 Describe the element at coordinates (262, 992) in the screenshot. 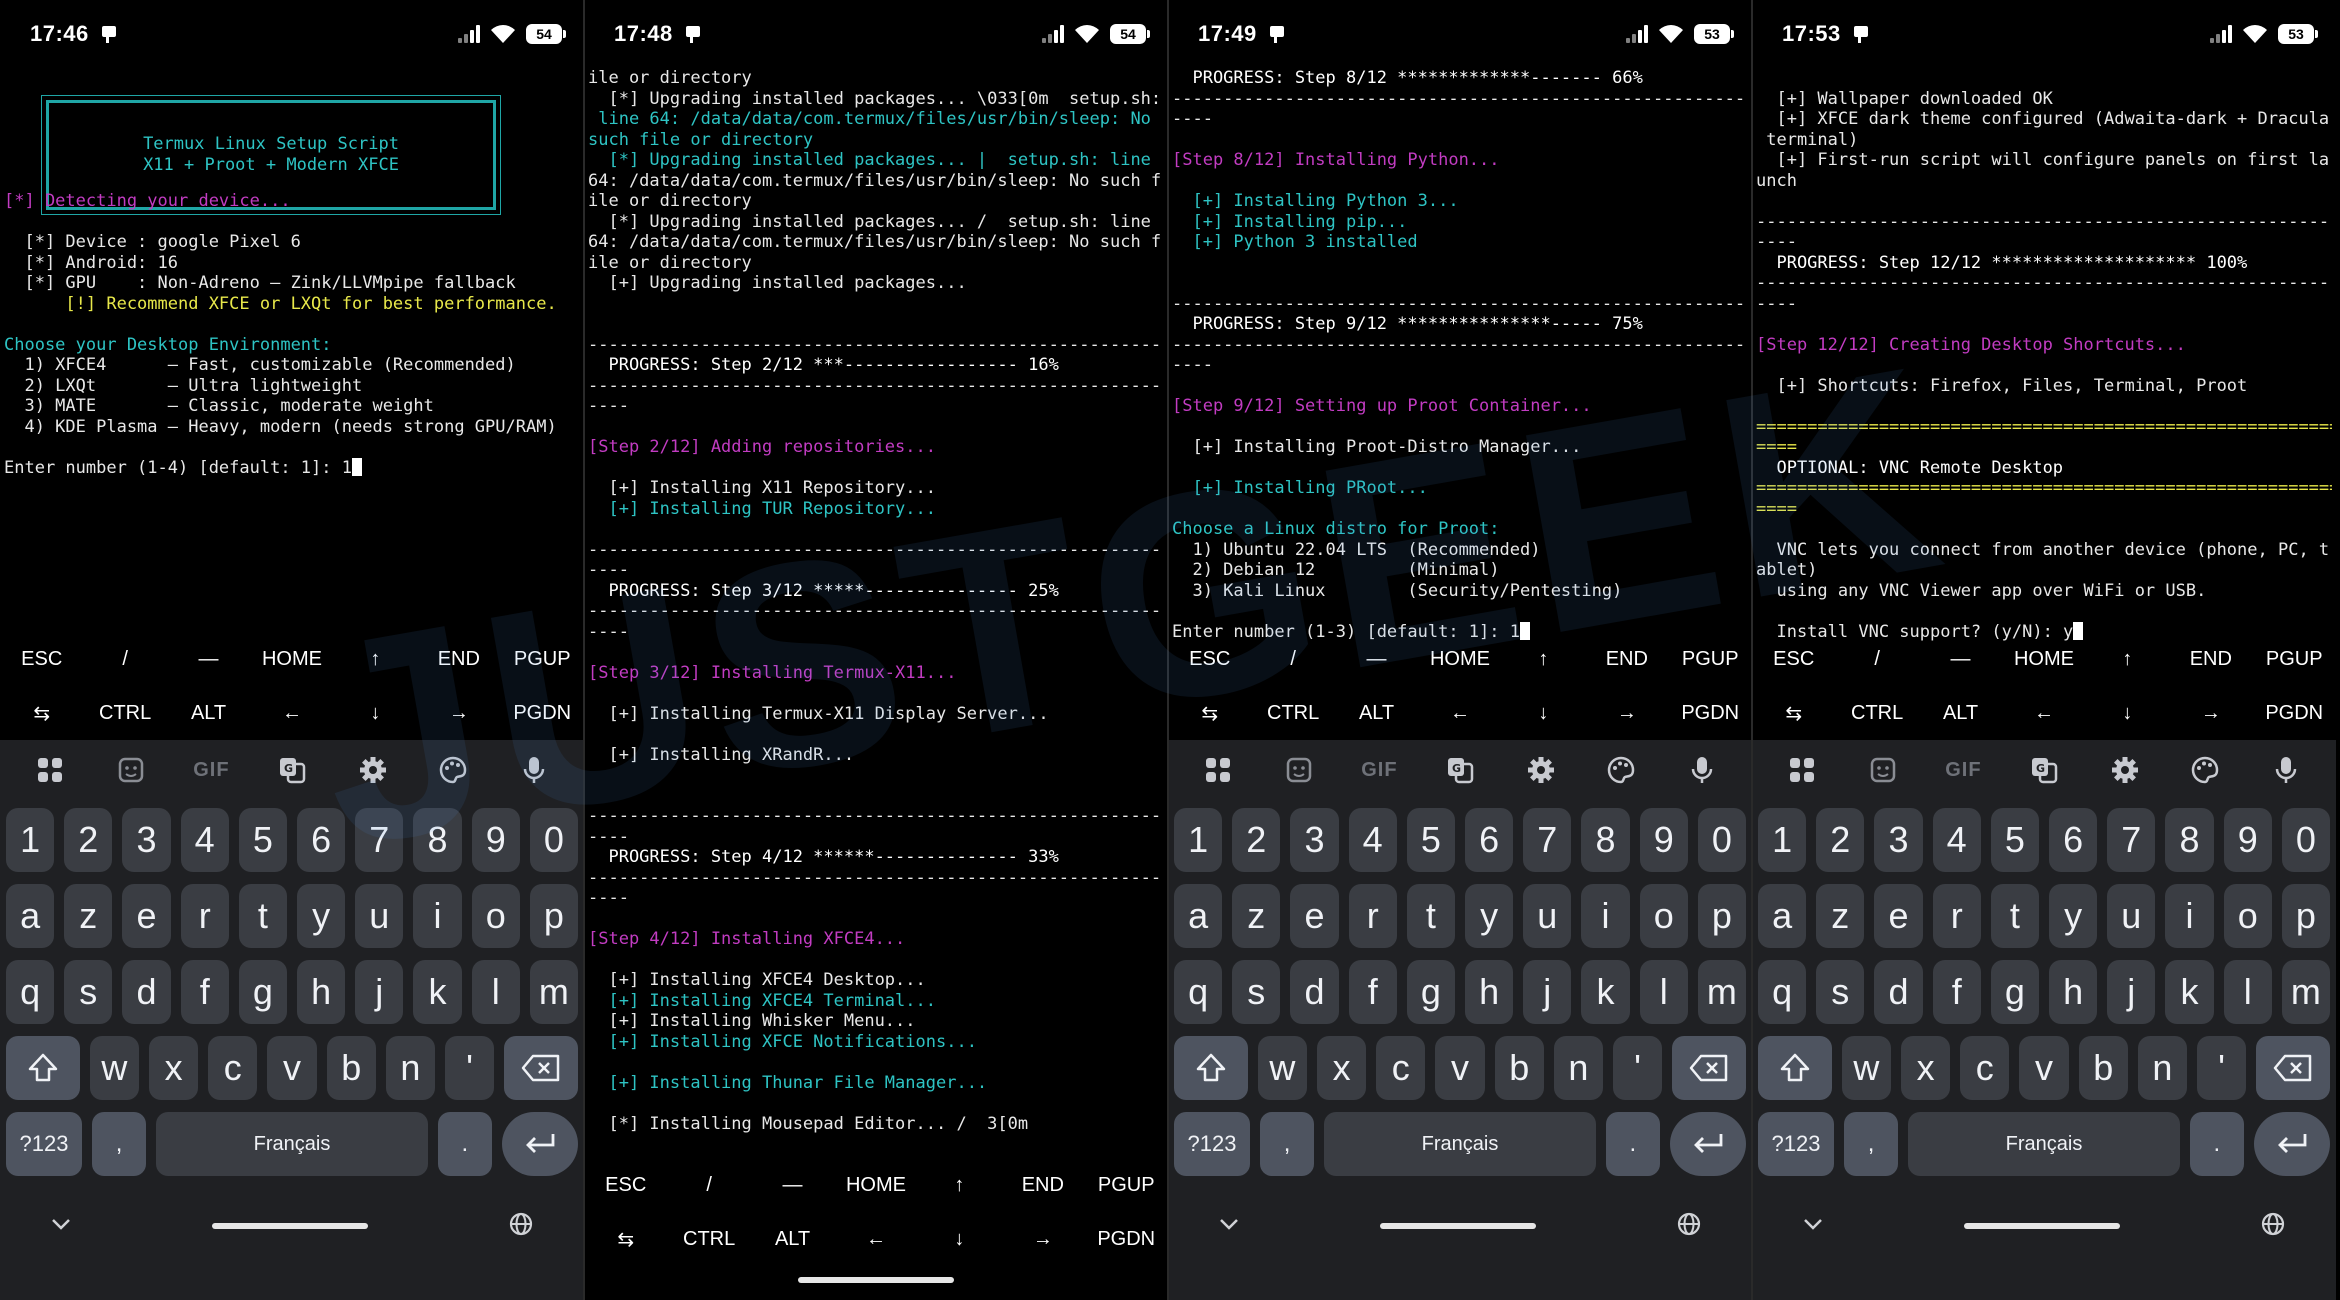

I see `key-g: g` at that location.